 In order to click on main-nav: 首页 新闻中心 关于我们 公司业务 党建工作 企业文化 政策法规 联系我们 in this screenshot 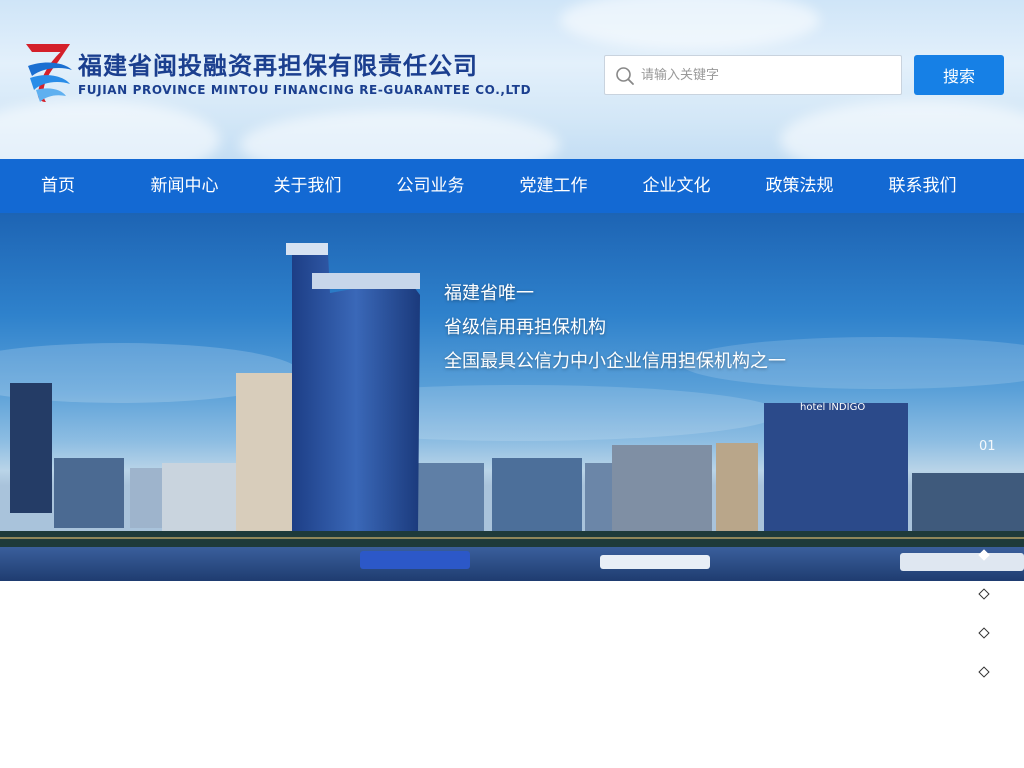, I will do `click(512, 186)`.